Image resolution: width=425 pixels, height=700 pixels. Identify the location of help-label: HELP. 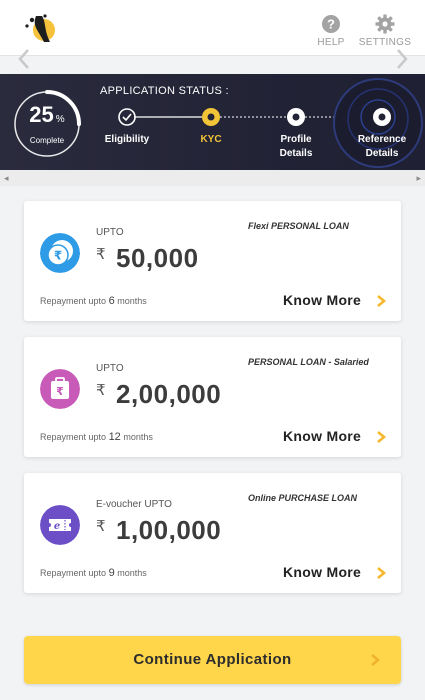
(331, 42).